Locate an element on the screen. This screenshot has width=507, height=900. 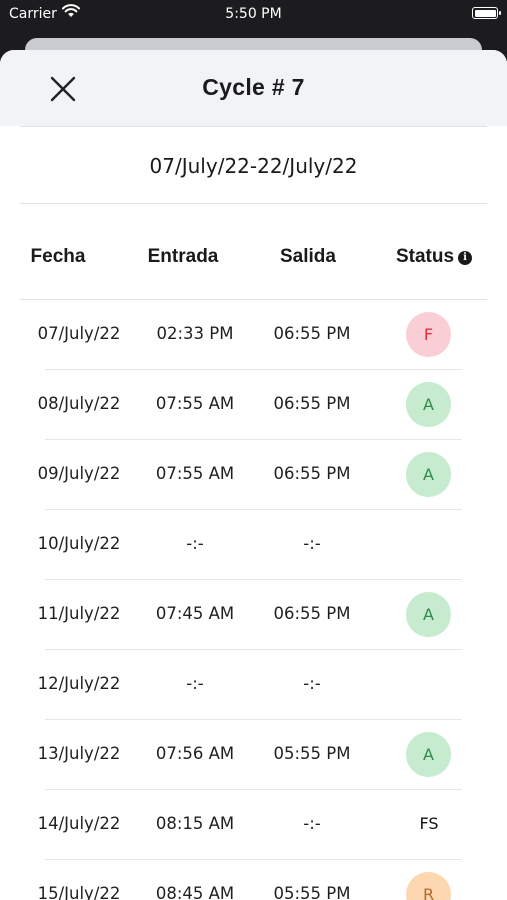
status-badge: R is located at coordinates (428, 886).